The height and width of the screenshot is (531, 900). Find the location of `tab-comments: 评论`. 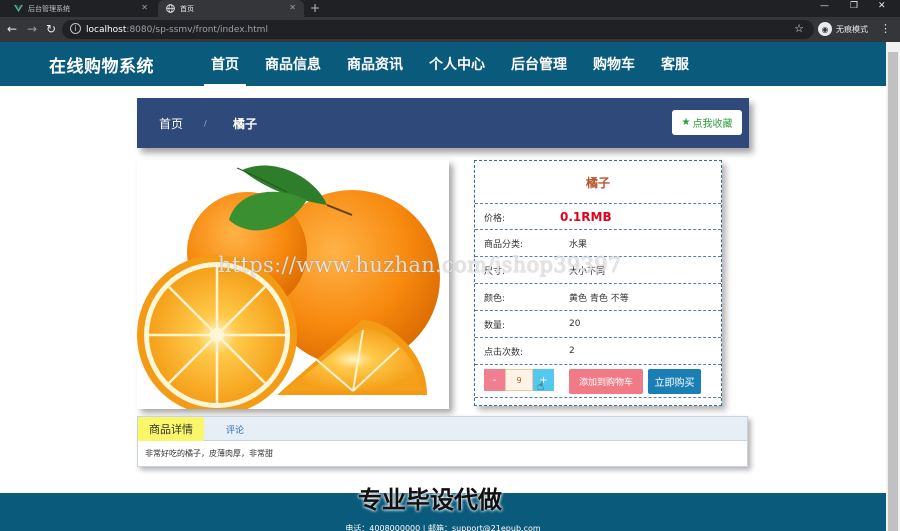

tab-comments: 评论 is located at coordinates (235, 429).